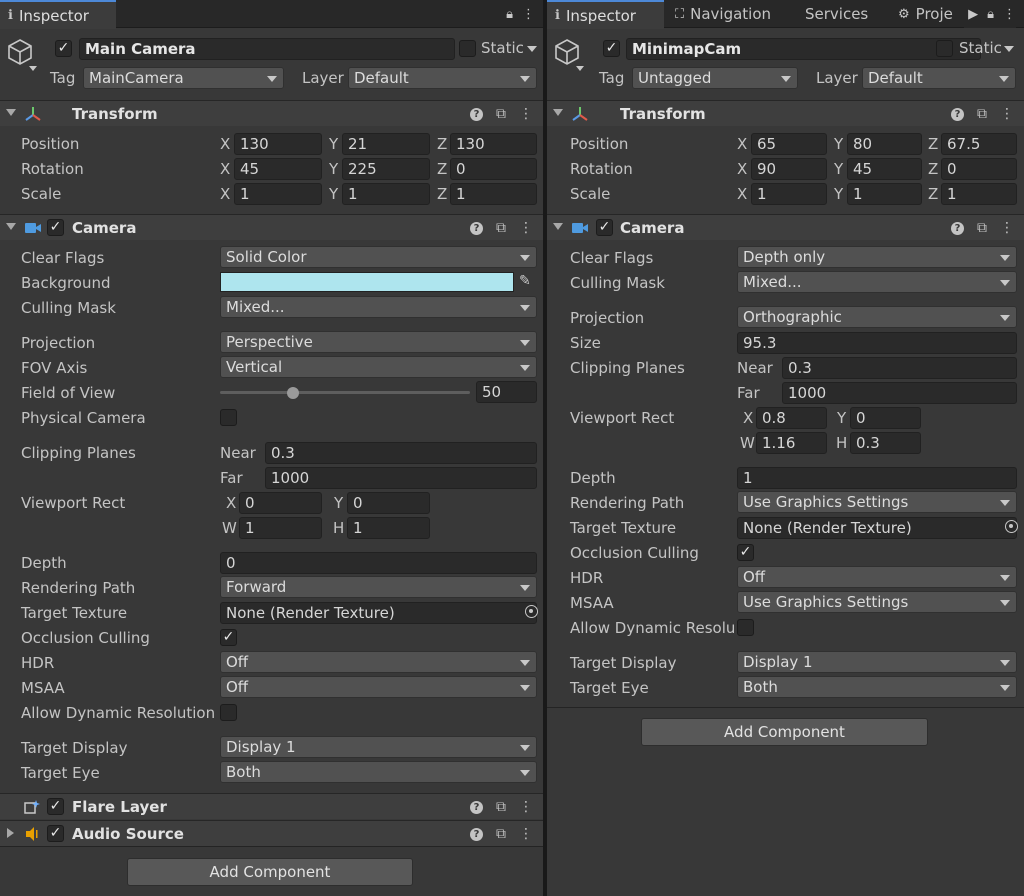 The image size is (1024, 896). What do you see at coordinates (877, 257) in the screenshot?
I see `clear-flags-dropdown: Depth only` at bounding box center [877, 257].